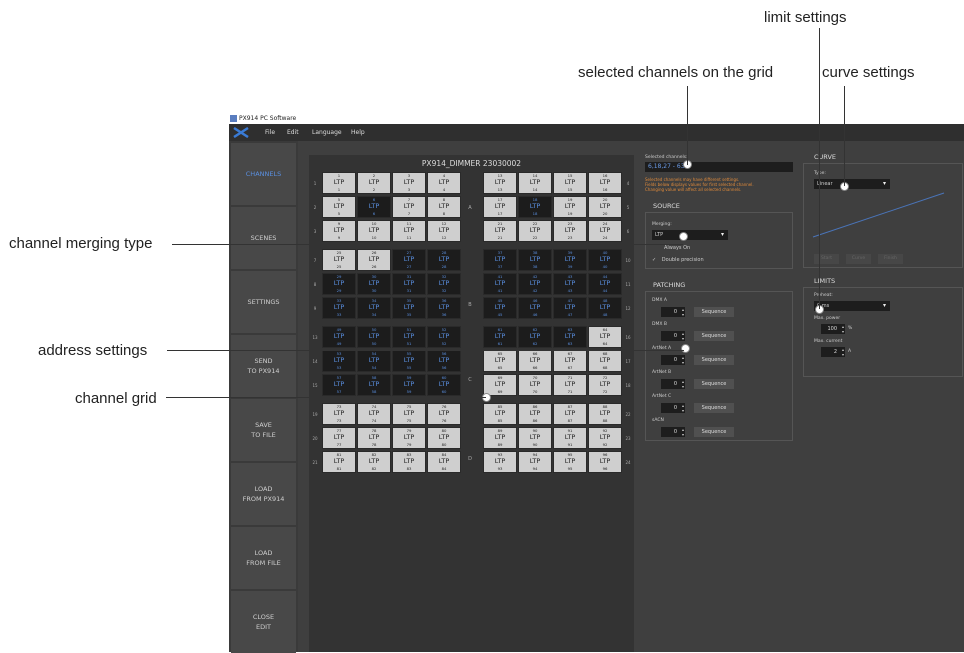 Image resolution: width=964 pixels, height=653 pixels. What do you see at coordinates (833, 329) in the screenshot?
I see `max-power-spinner: 100 ▴ ▾` at bounding box center [833, 329].